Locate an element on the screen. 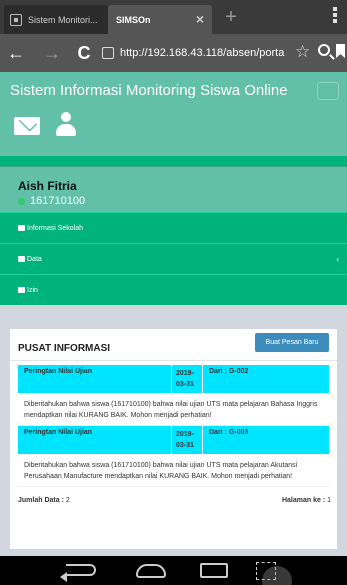 This screenshot has height=585, width=347. envelope-icon is located at coordinates (27, 126).